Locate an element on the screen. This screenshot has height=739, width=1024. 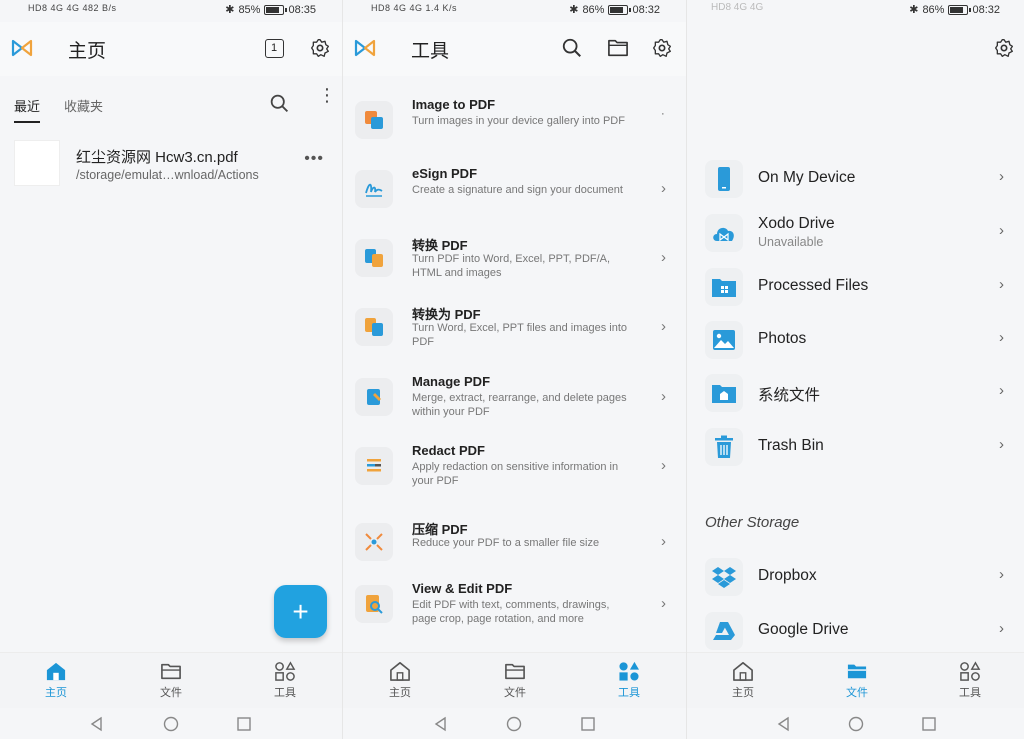
convert-pdf-icon is located at coordinates (374, 258).